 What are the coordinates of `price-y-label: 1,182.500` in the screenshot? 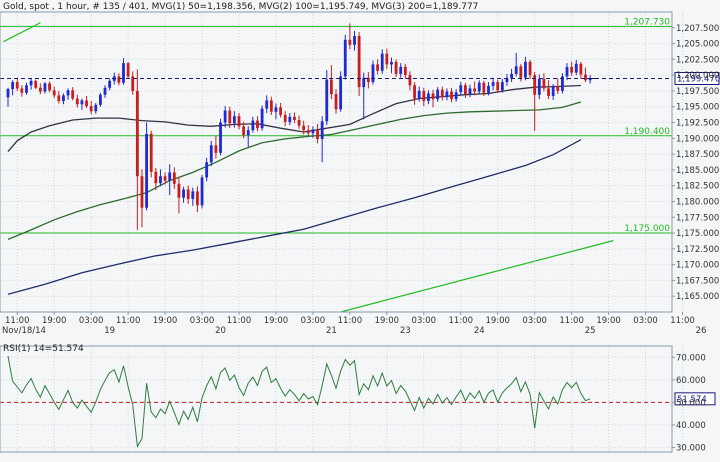 It's located at (697, 187).